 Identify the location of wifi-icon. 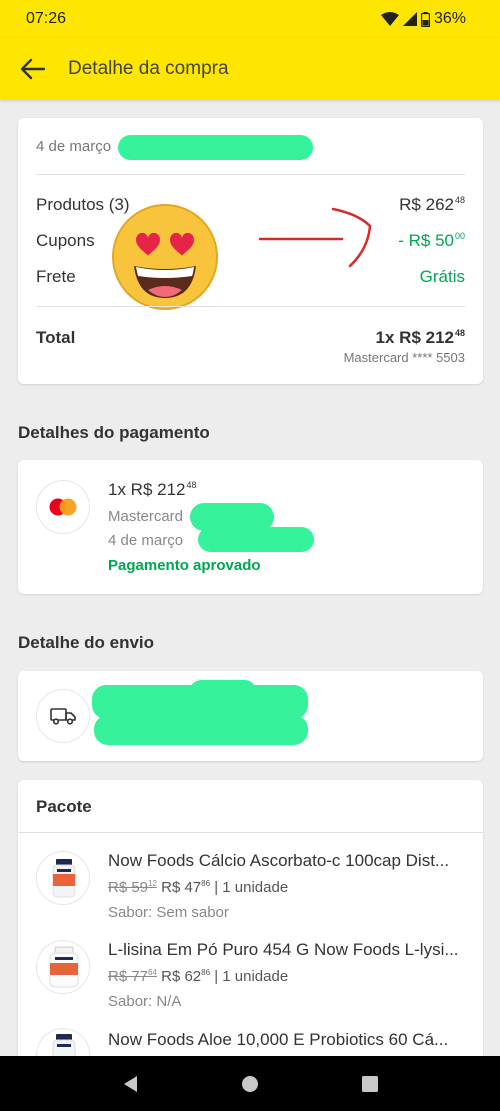
(389, 19).